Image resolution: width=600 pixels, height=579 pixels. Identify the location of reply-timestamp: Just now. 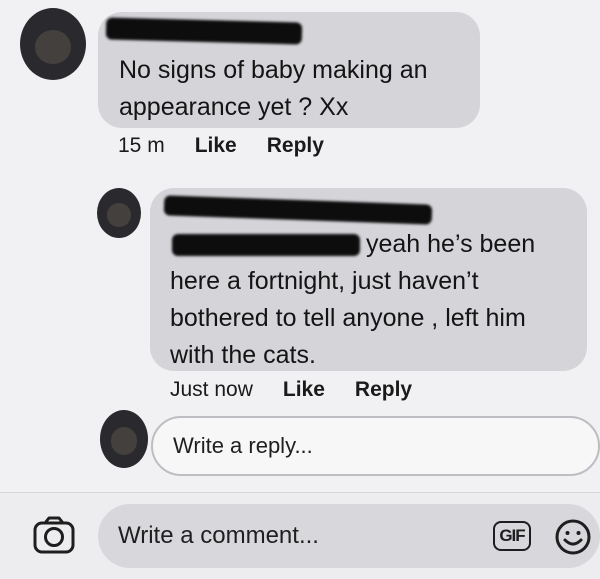
(211, 389).